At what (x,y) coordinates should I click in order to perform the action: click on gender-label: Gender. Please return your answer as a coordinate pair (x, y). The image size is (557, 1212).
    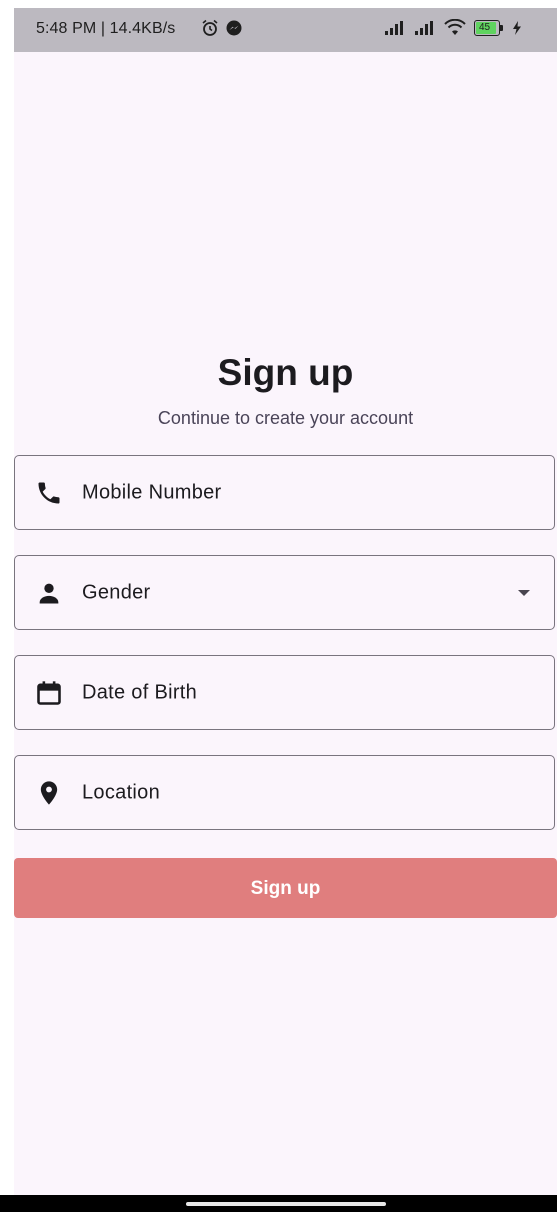
    Looking at the image, I should click on (116, 592).